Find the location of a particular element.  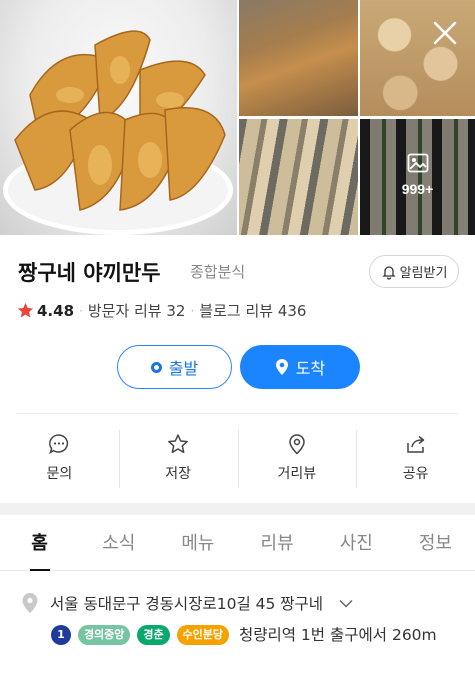

chat-icon is located at coordinates (59, 444).